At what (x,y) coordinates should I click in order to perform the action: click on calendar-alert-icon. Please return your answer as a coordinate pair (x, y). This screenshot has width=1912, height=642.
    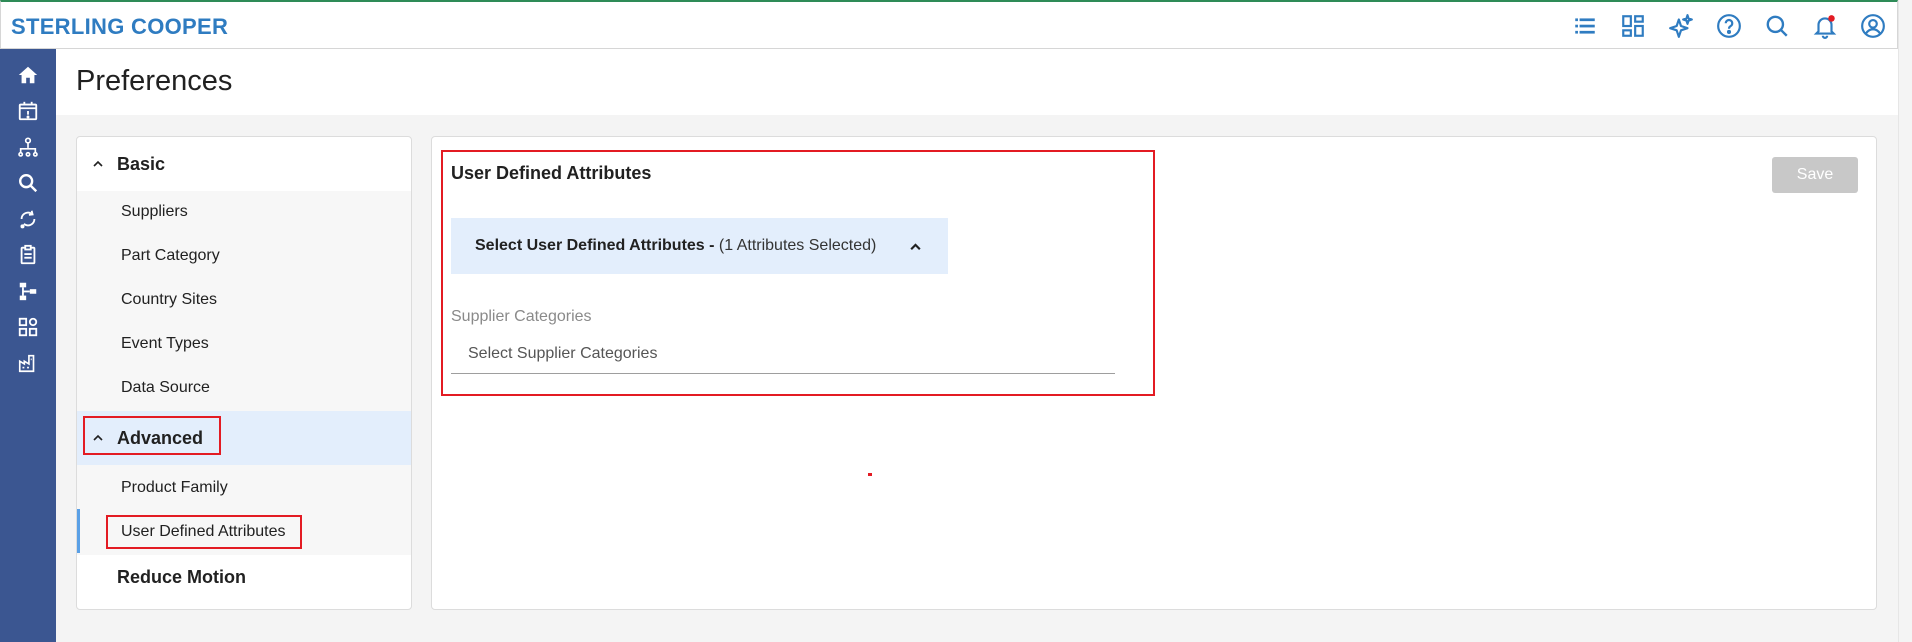
    Looking at the image, I should click on (28, 111).